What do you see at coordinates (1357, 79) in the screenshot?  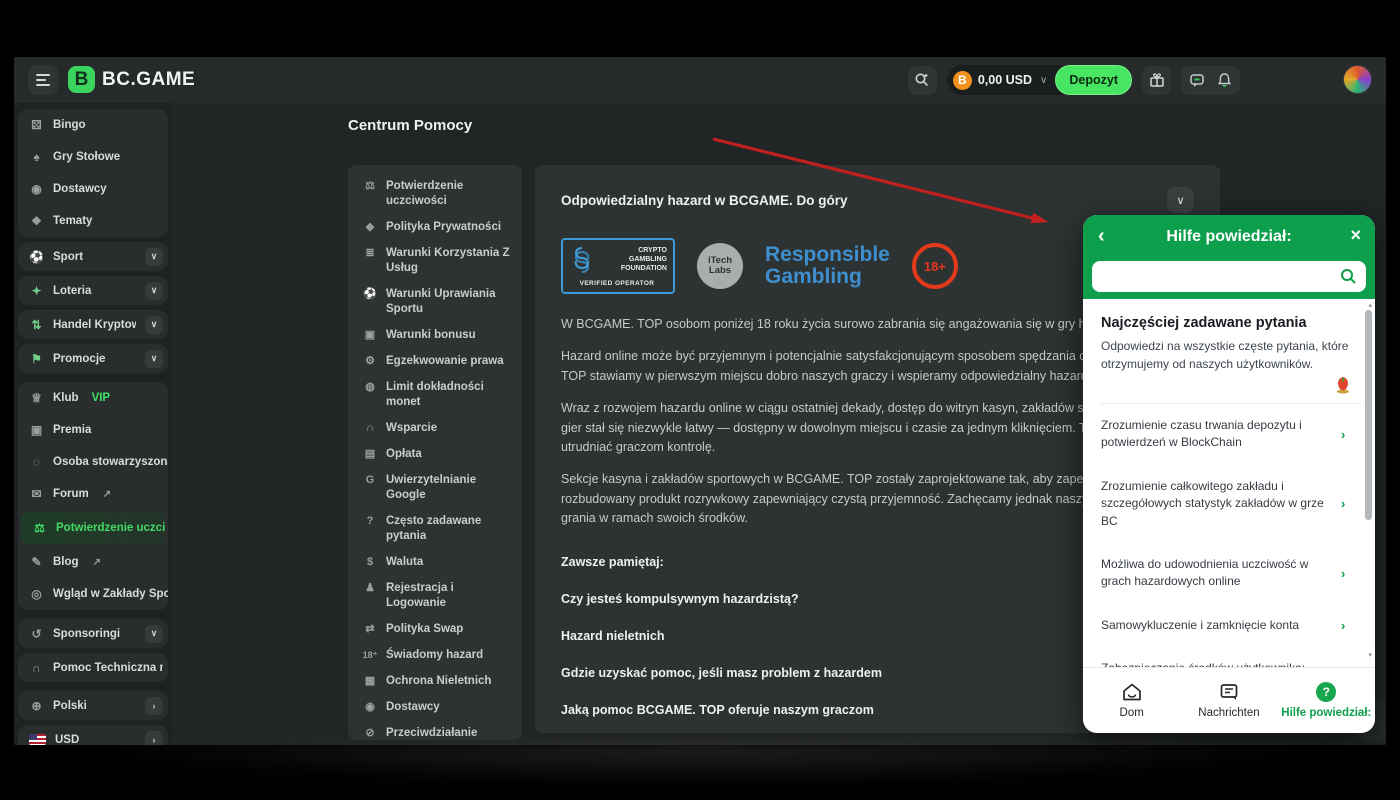 I see `avatar` at bounding box center [1357, 79].